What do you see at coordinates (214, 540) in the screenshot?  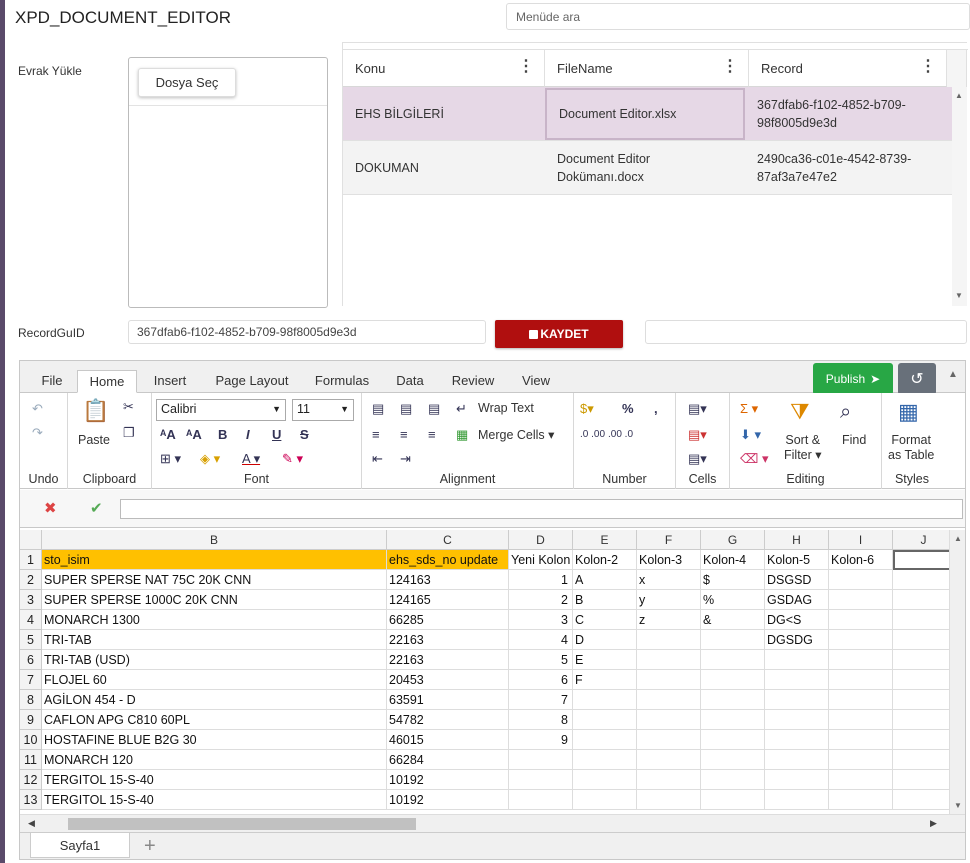 I see `column-header: B` at bounding box center [214, 540].